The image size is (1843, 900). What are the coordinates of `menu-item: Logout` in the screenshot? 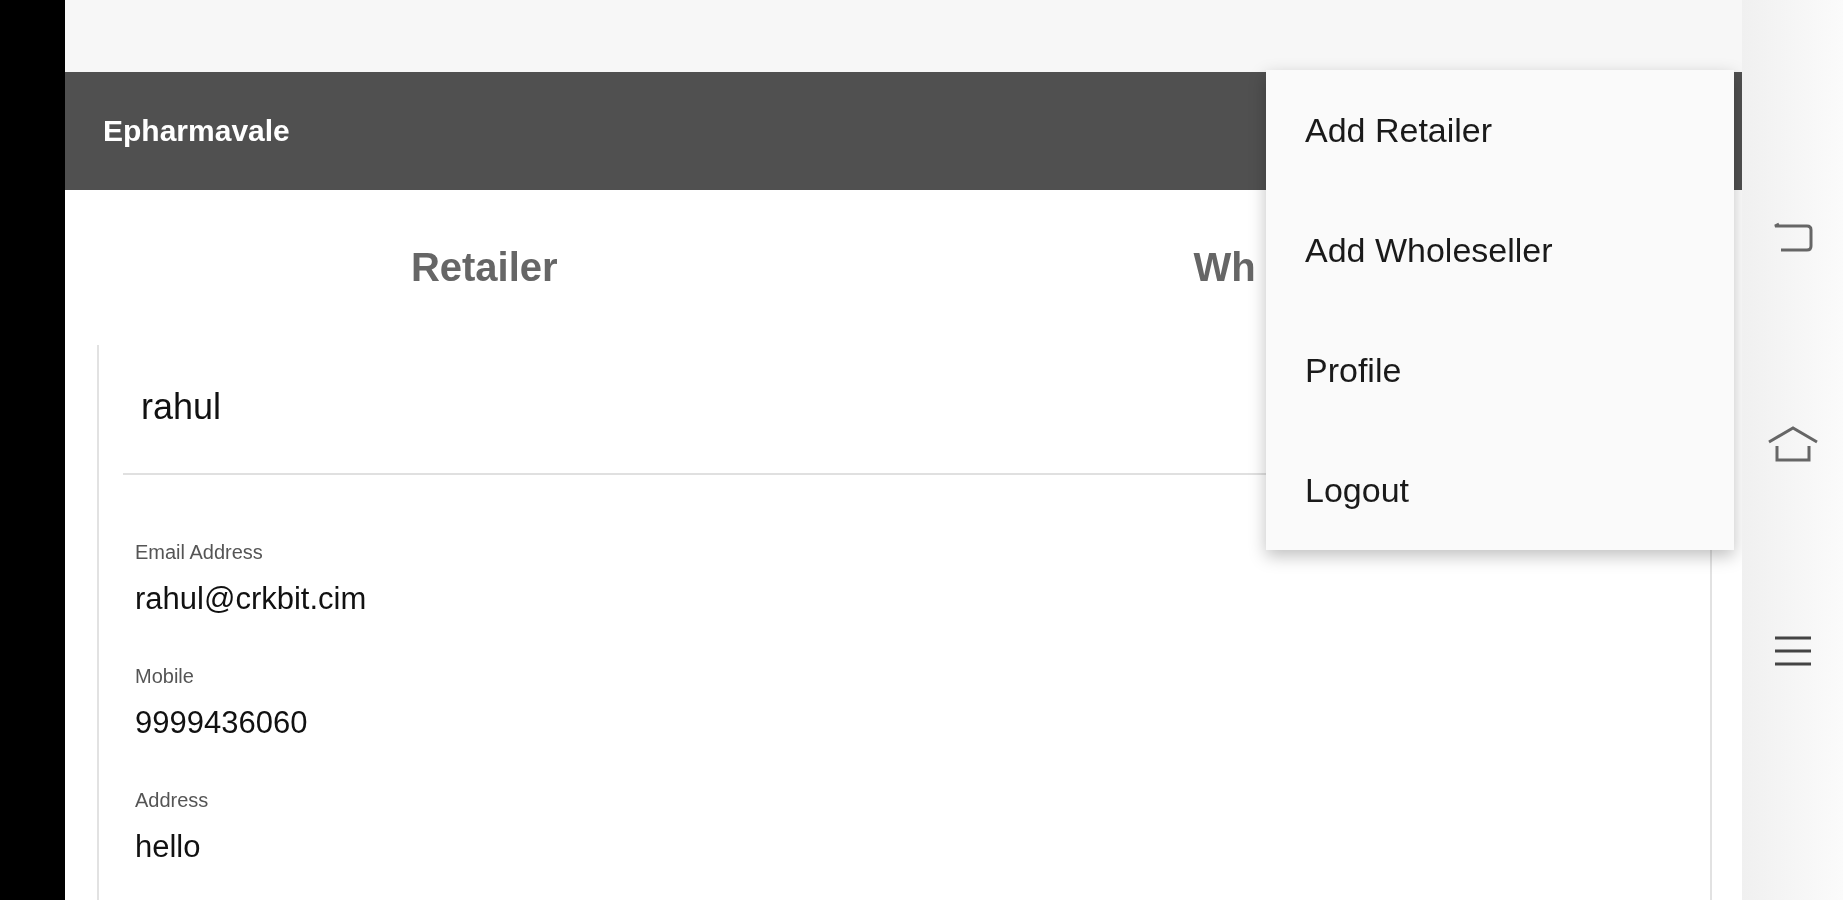 It's located at (1500, 490).